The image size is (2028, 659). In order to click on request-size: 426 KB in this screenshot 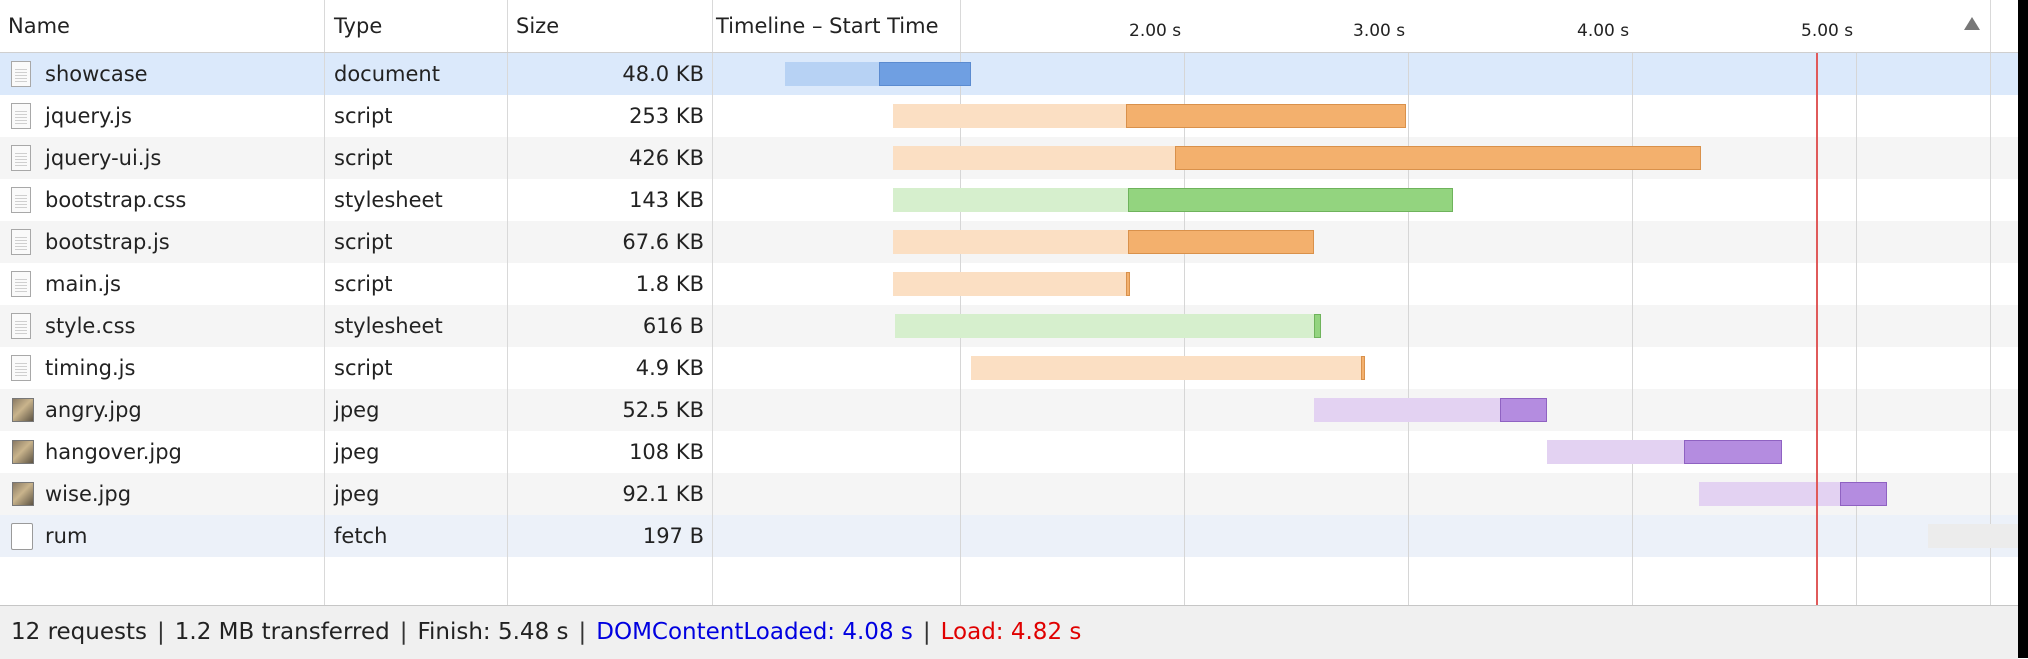, I will do `click(666, 158)`.